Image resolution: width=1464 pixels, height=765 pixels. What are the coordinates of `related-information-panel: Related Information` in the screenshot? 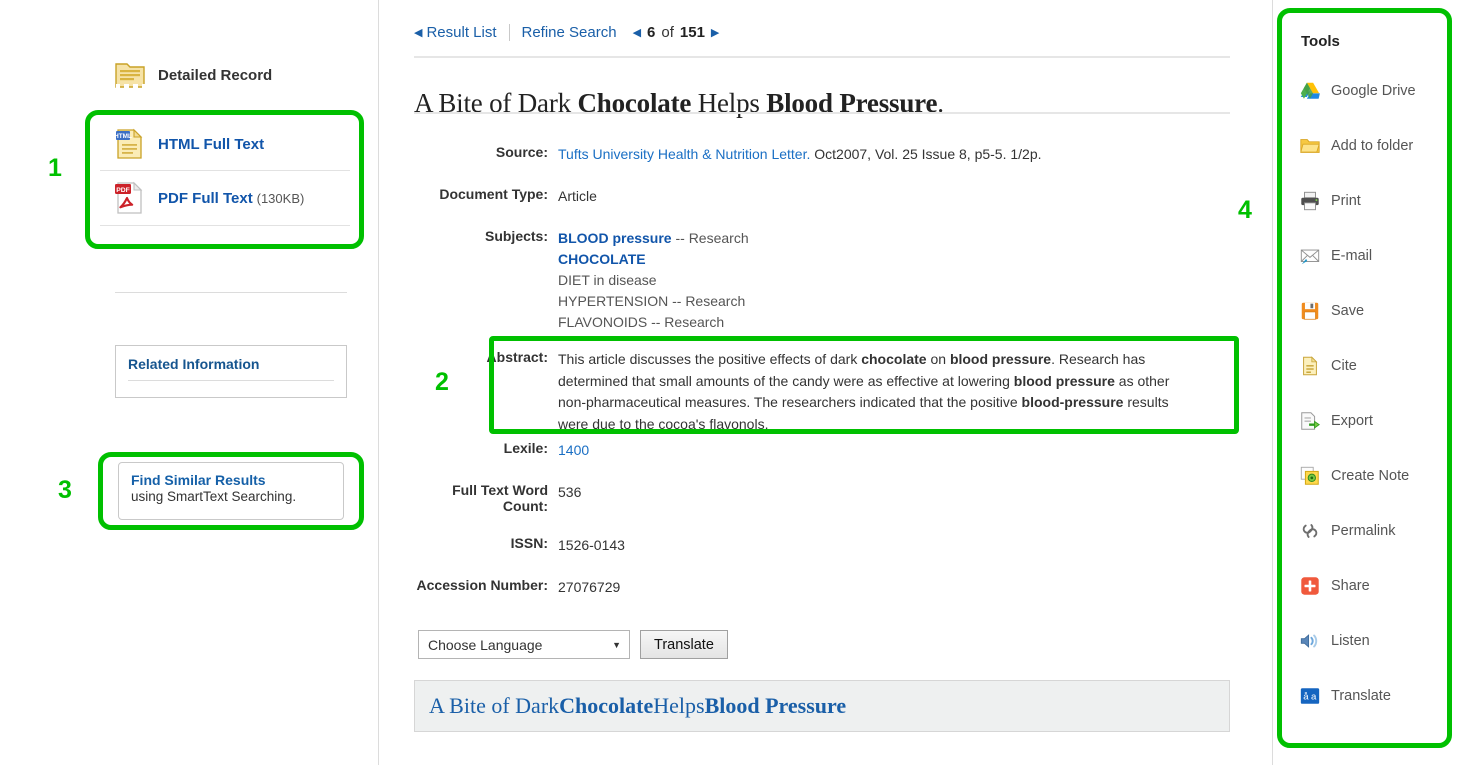 It's located at (231, 371).